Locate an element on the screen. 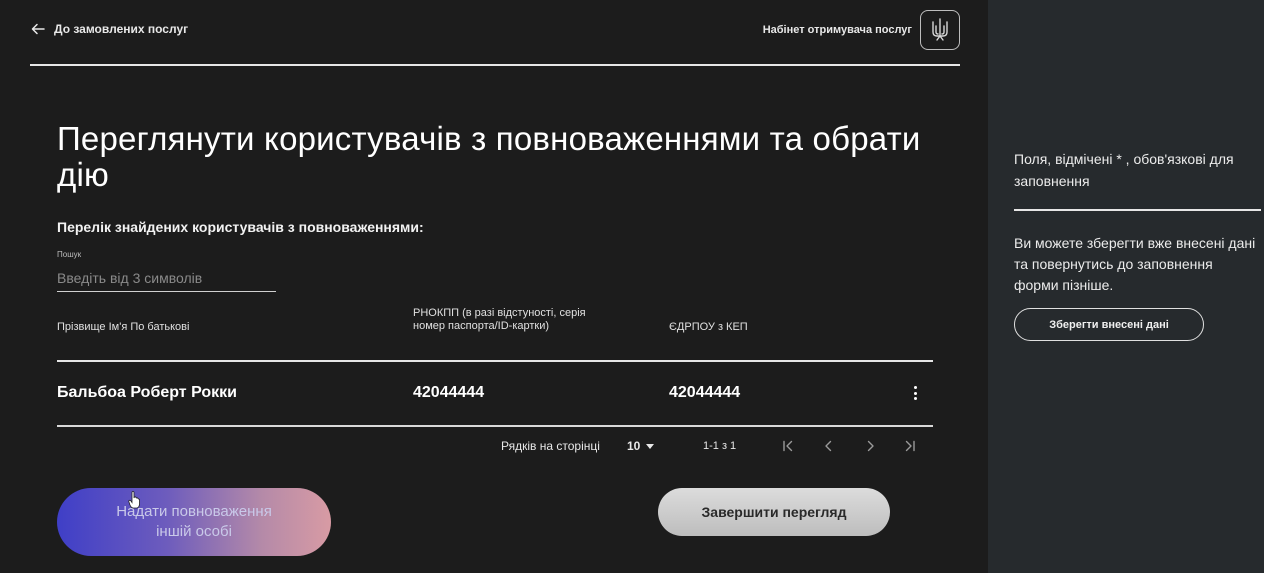 The image size is (1264, 573). back-link: До замовлених послуг is located at coordinates (109, 29).